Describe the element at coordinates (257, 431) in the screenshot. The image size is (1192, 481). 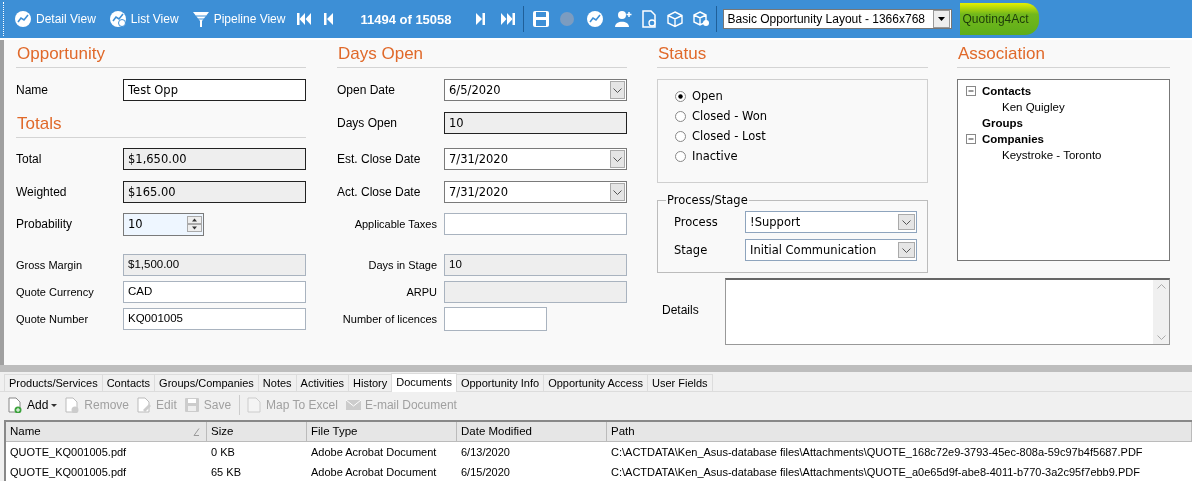
I see `column-header: Size` at that location.